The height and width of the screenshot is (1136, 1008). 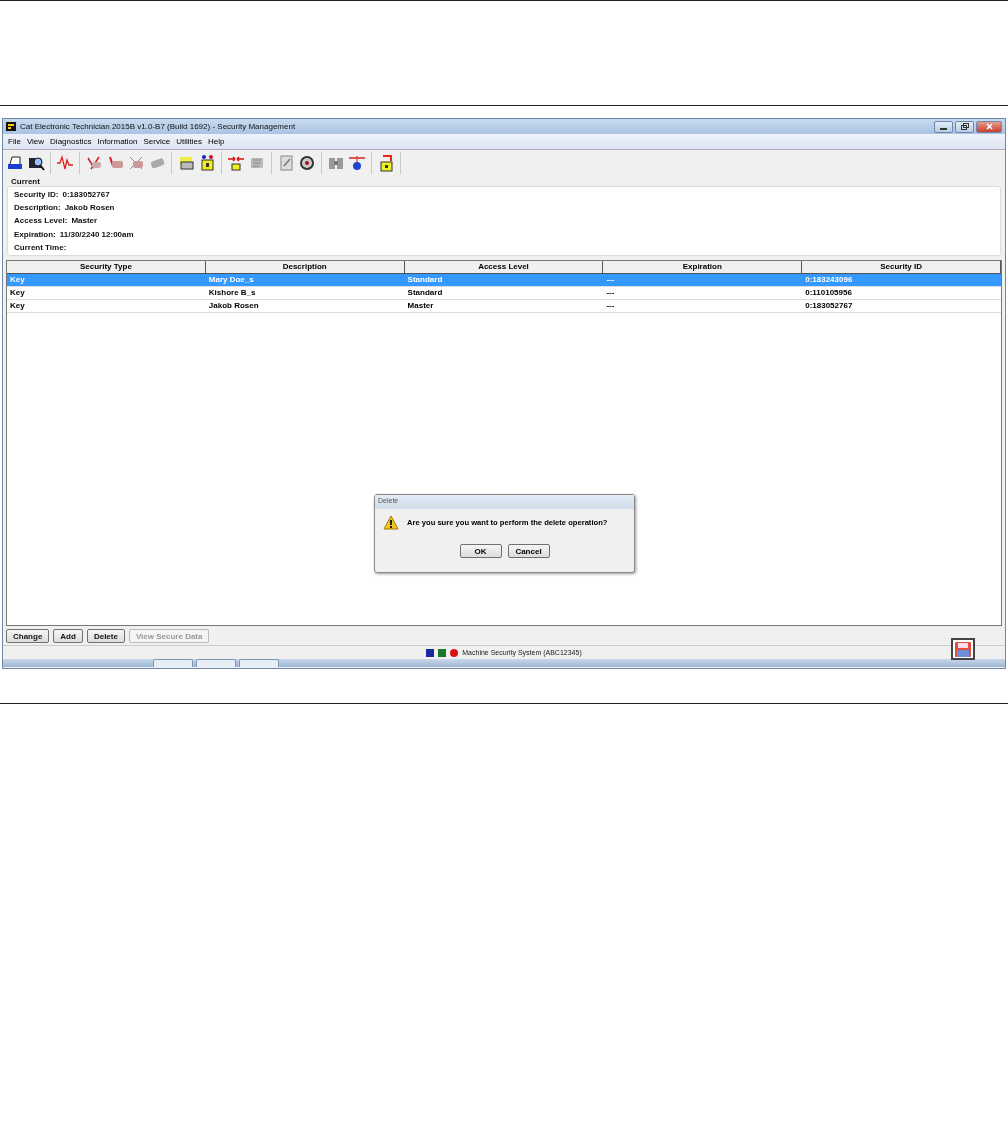 What do you see at coordinates (158, 126) in the screenshot?
I see `window-title: Cat Electronic Technician 2015B v1.0-B7 (Build 1692) - Security Management` at bounding box center [158, 126].